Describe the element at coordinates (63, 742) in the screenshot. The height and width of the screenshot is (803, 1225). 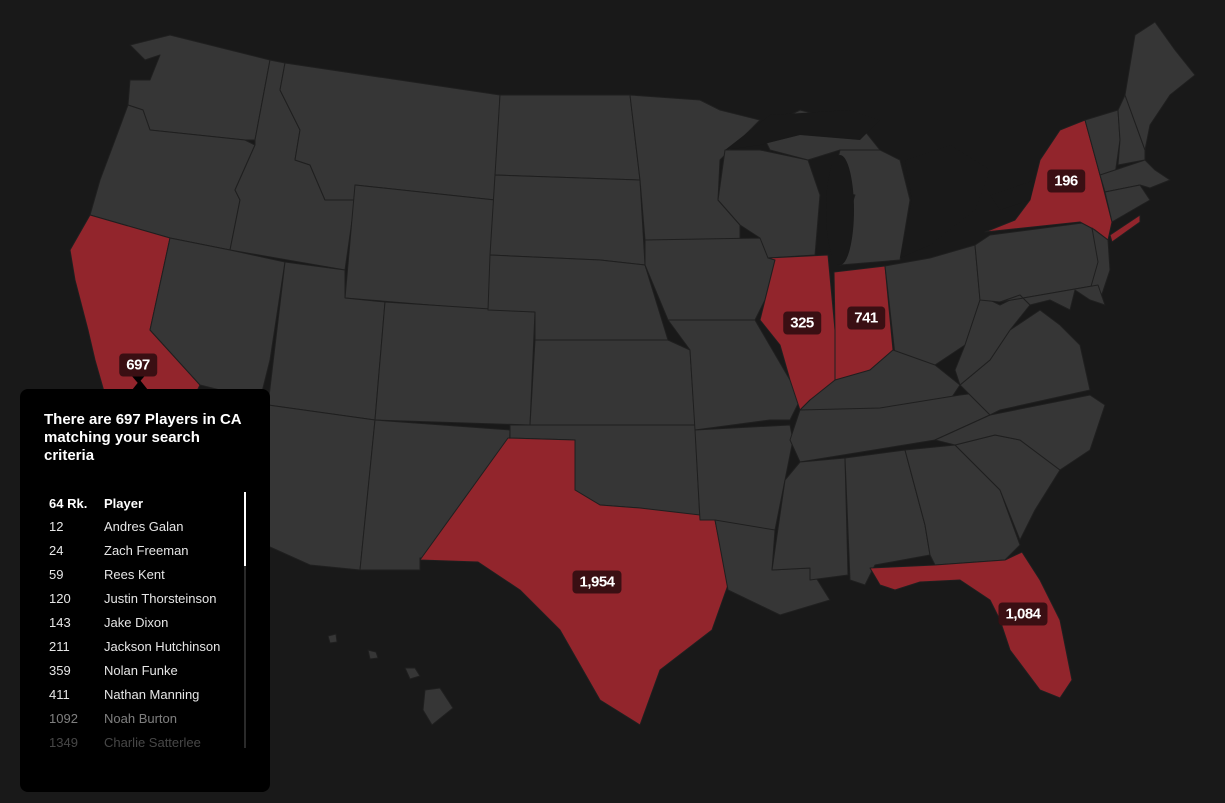
I see `cell-rank: 1349` at that location.